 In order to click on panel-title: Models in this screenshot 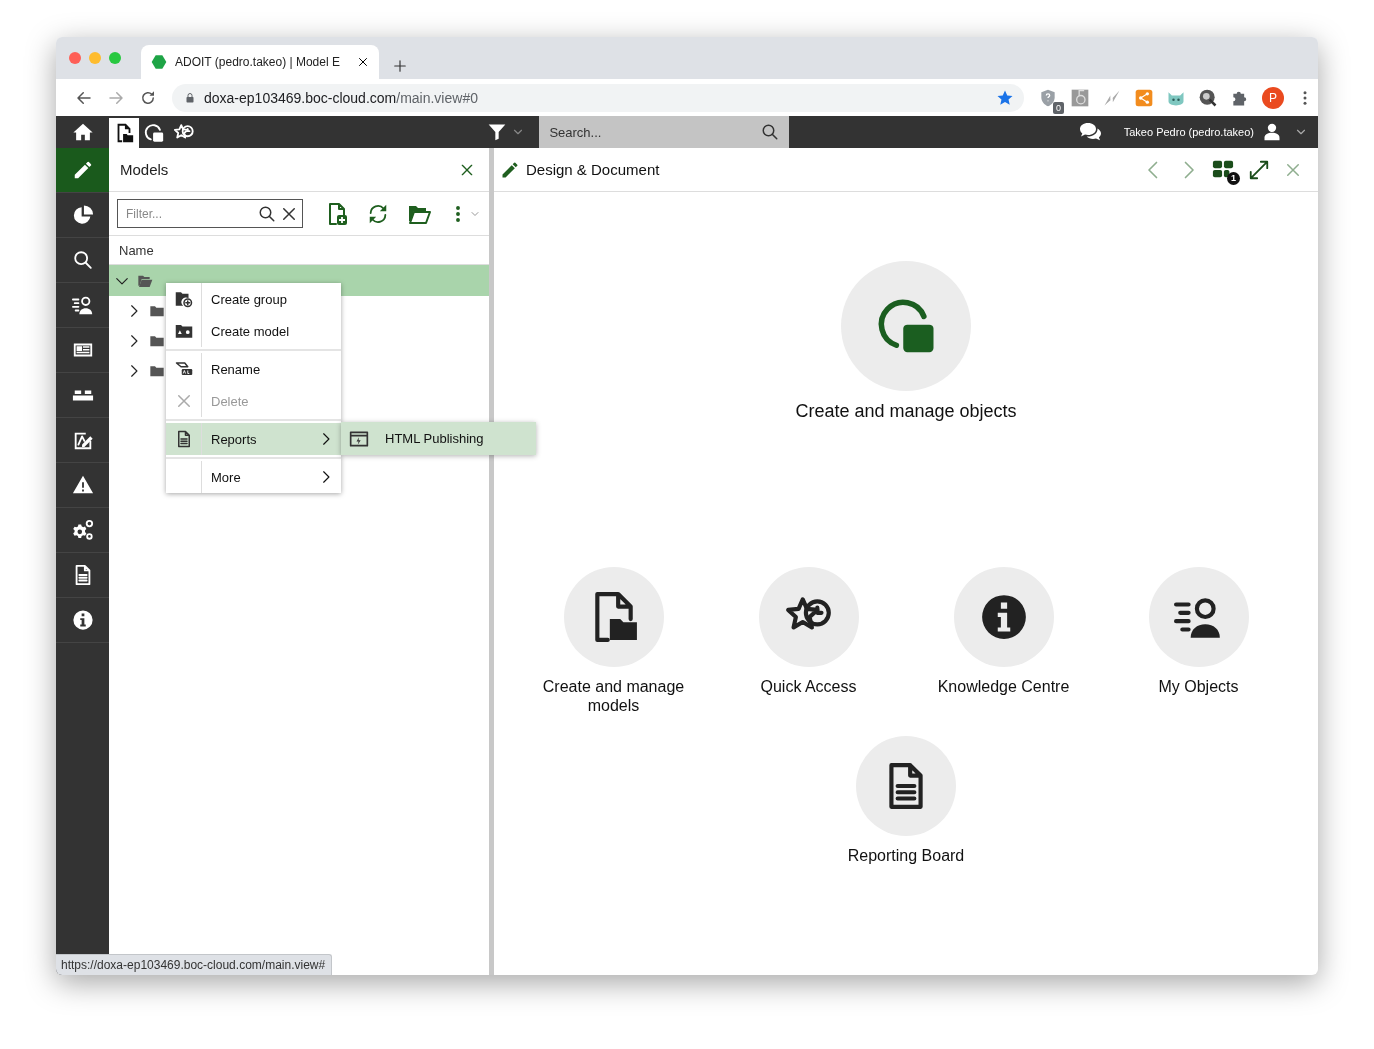, I will do `click(145, 169)`.